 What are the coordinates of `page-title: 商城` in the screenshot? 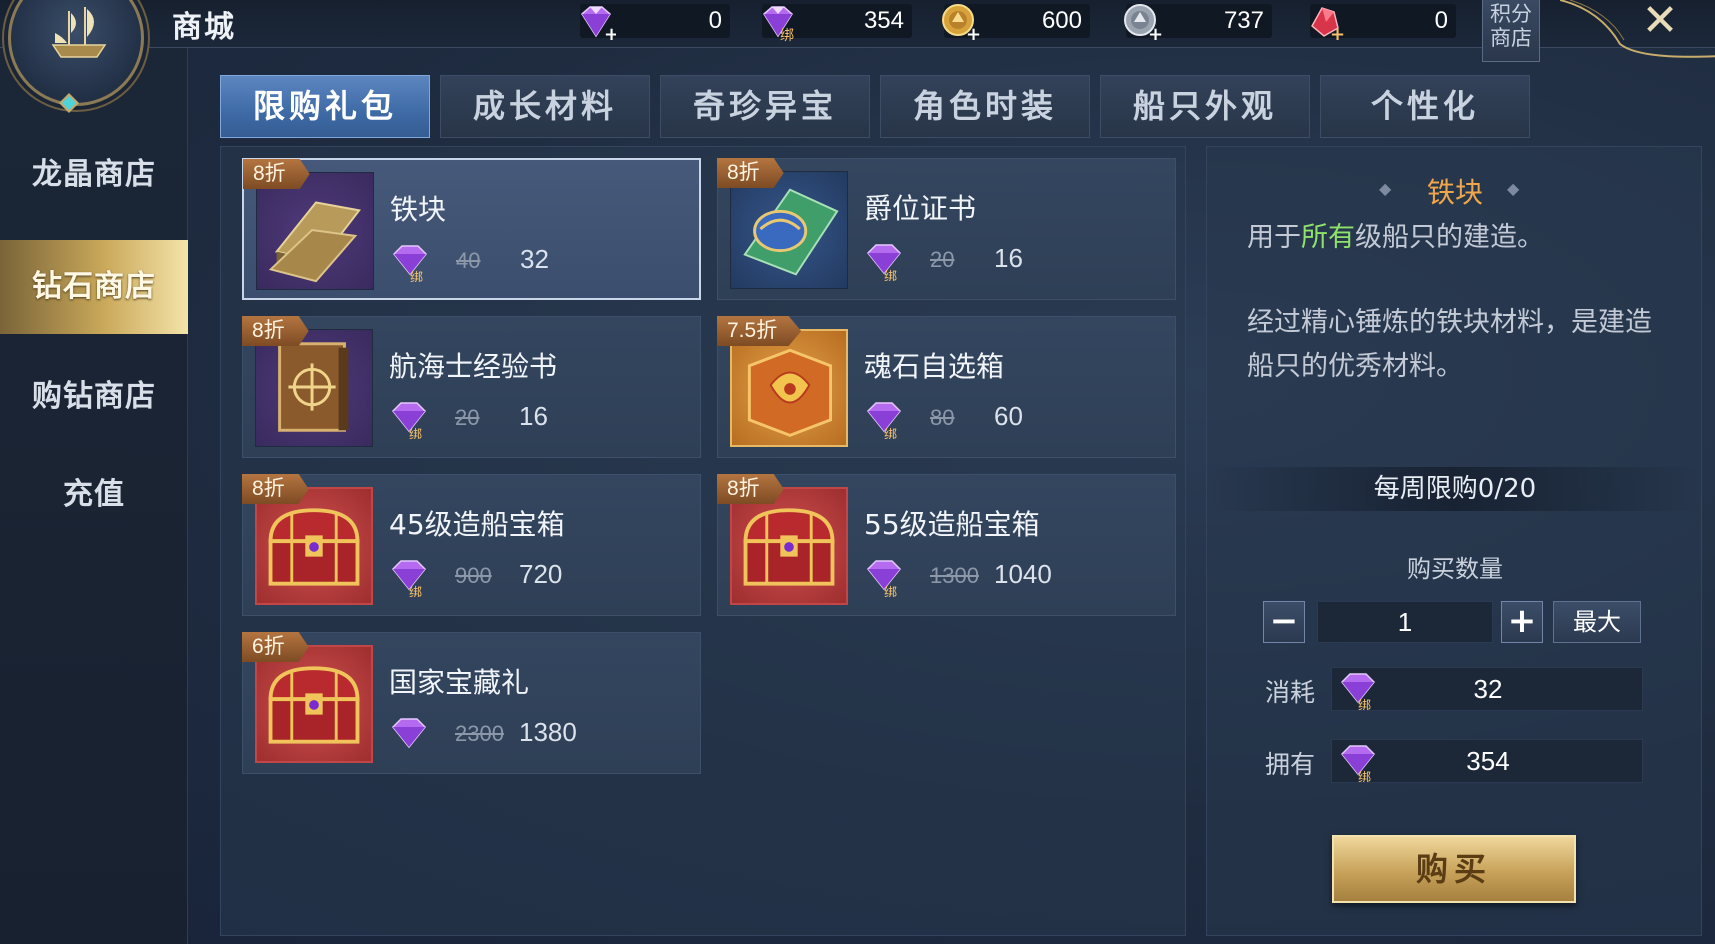 It's located at (204, 27).